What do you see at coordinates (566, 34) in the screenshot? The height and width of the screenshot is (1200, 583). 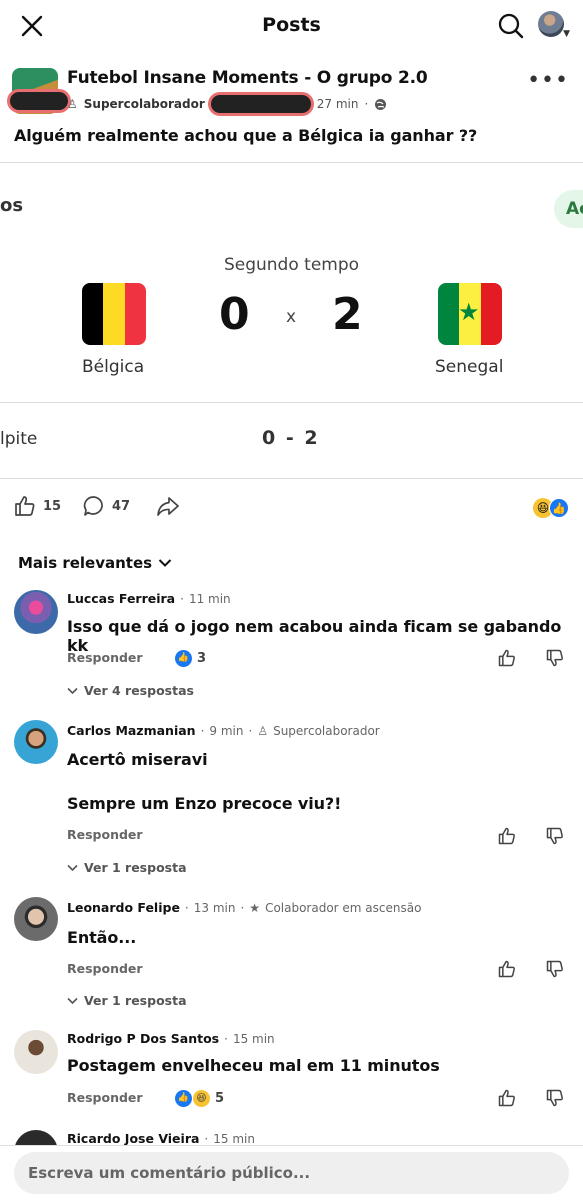 I see `chevron-down-icon: ▼` at bounding box center [566, 34].